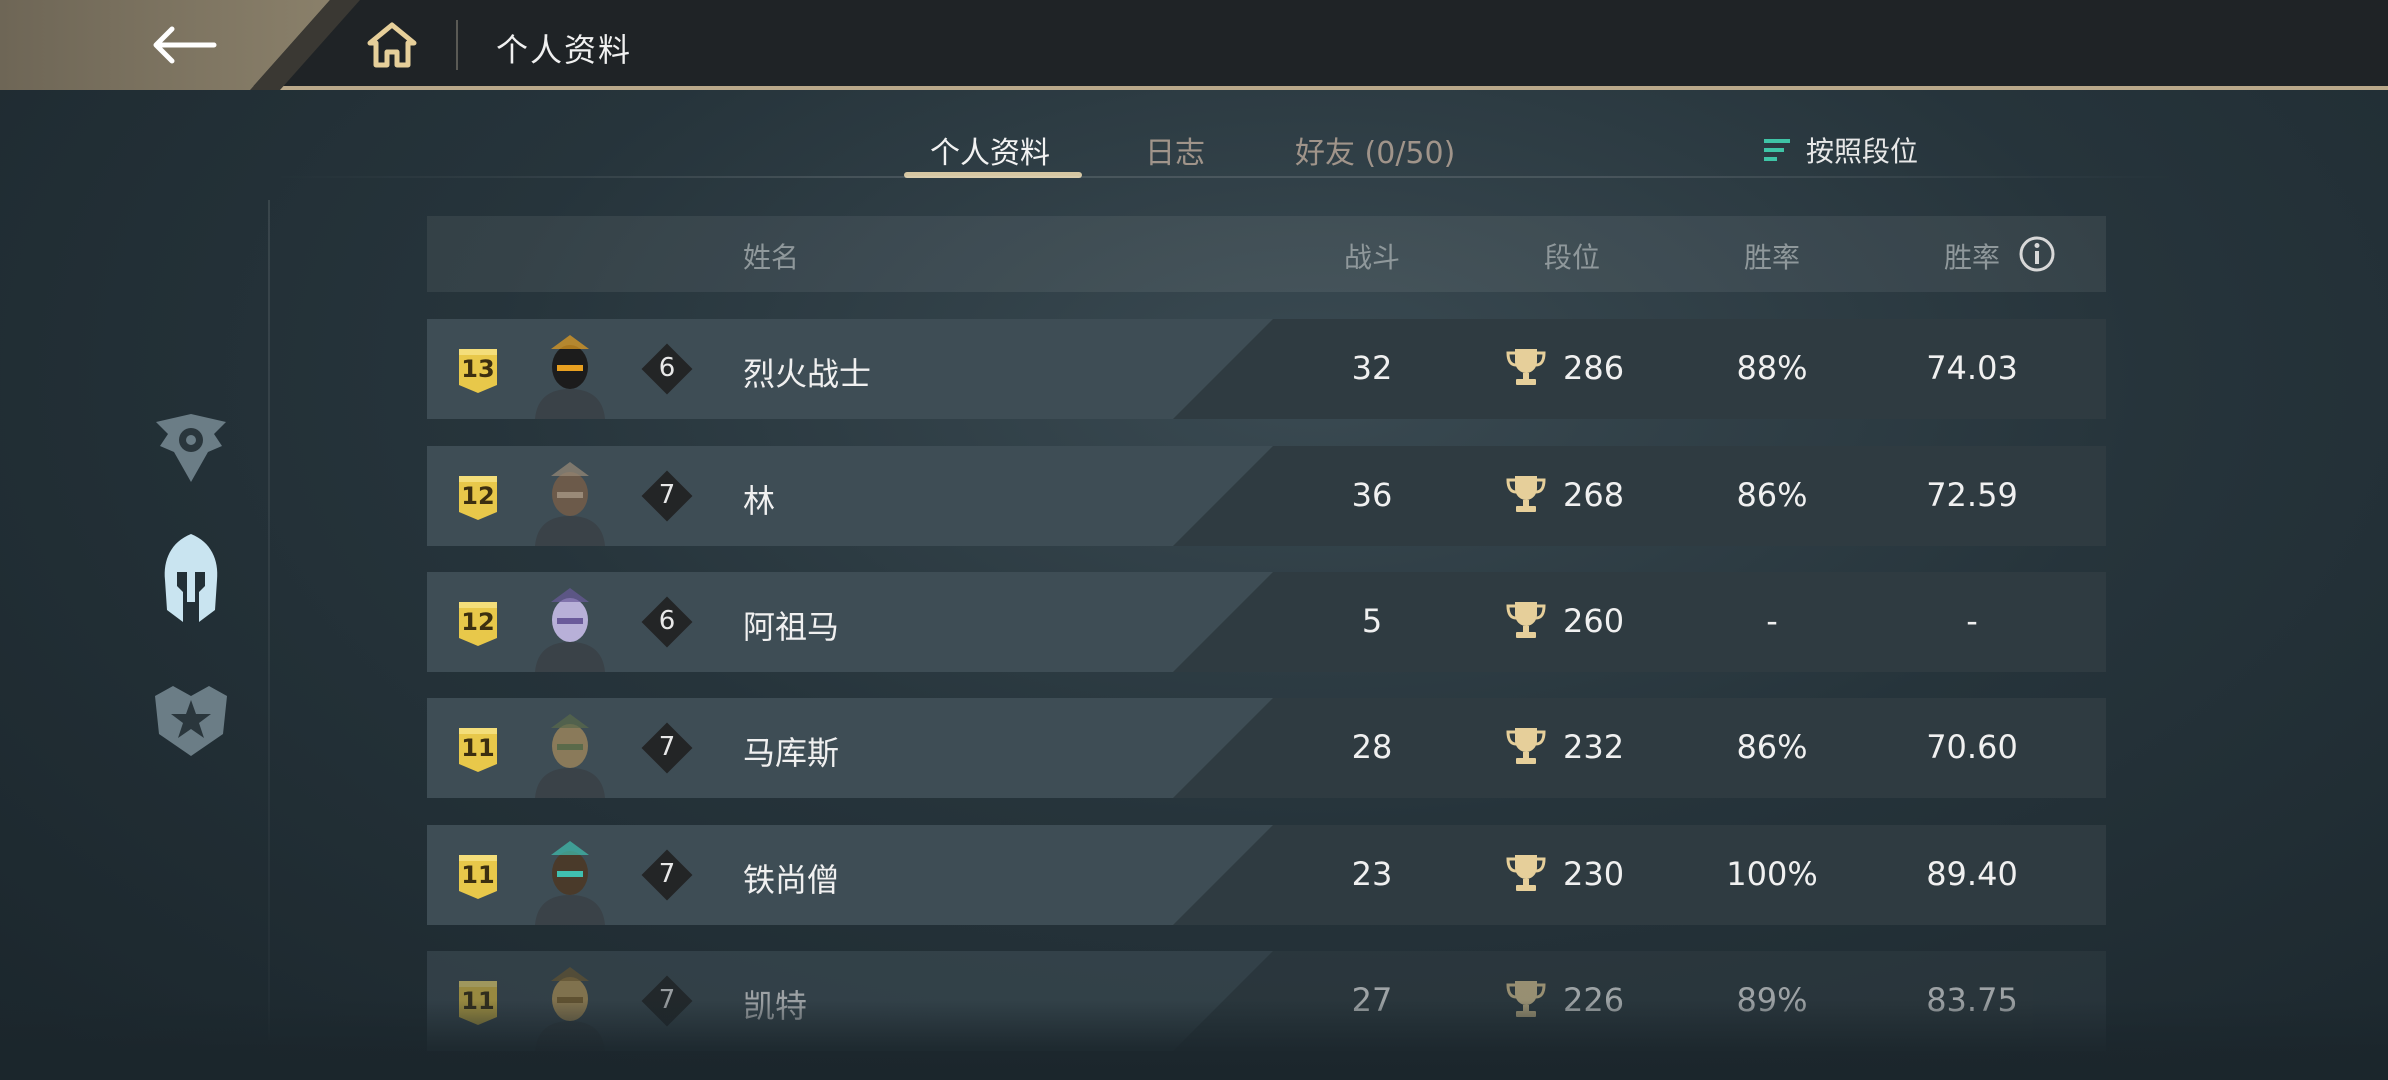  What do you see at coordinates (1372, 495) in the screenshot?
I see `battles-count: 36` at bounding box center [1372, 495].